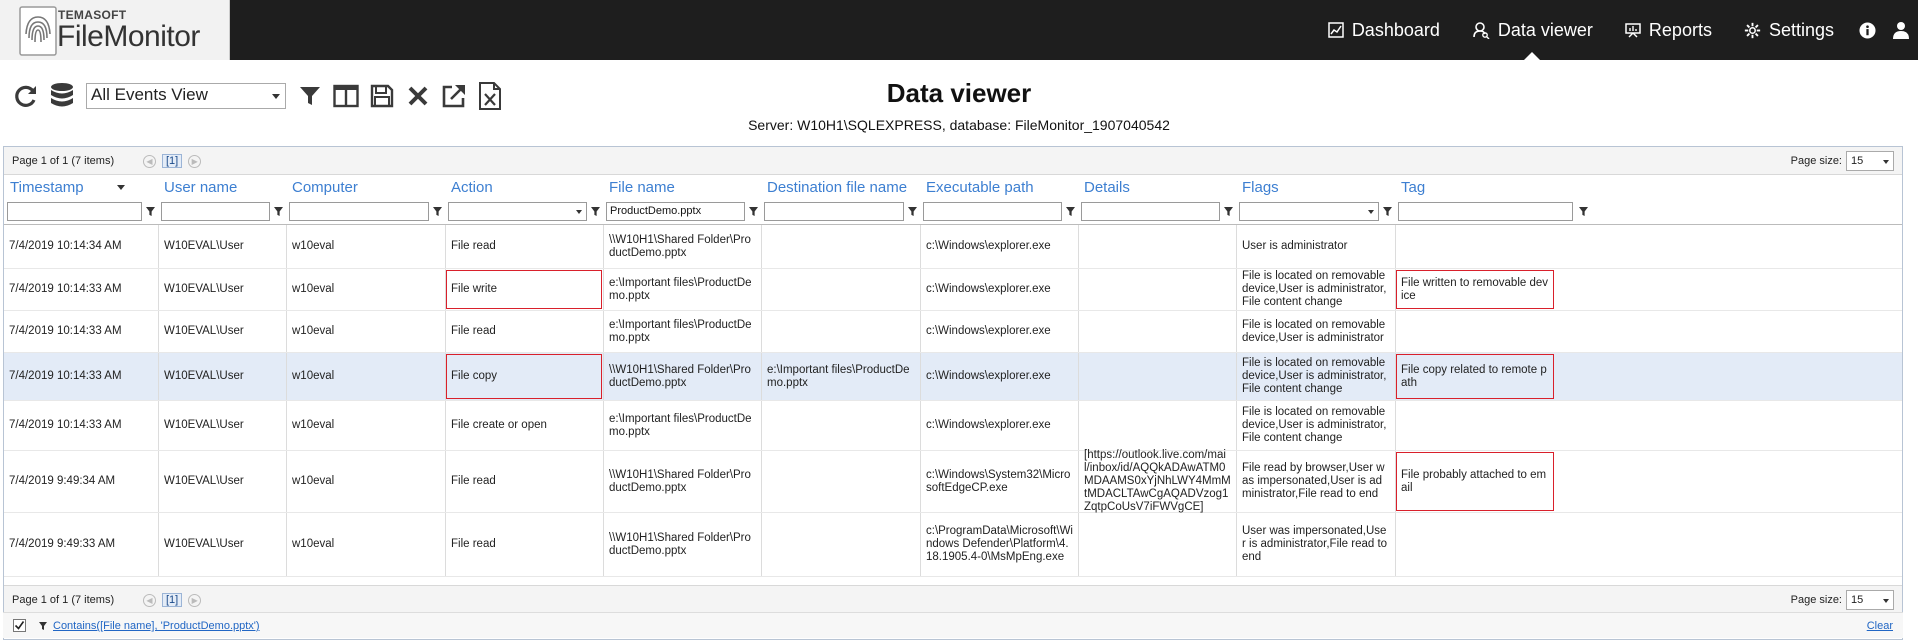  I want to click on column-header-destination-file-name: Destination file name, so click(837, 187).